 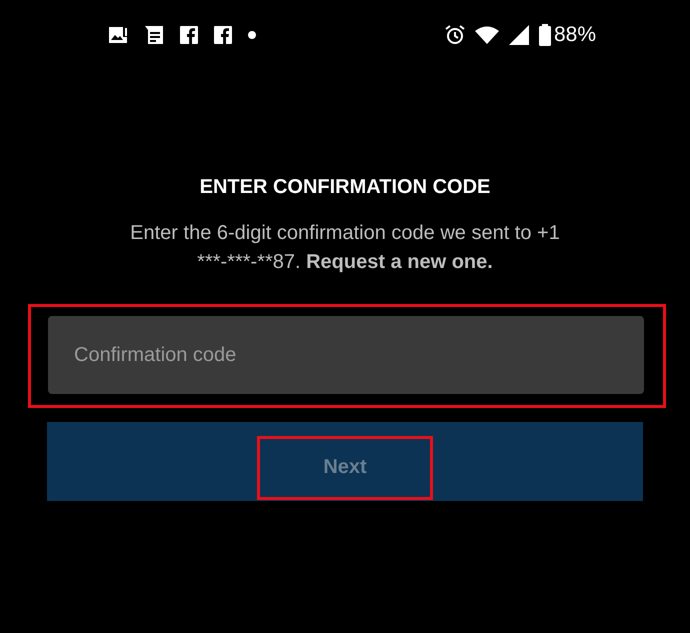 I want to click on battery-percentage: 88%, so click(x=575, y=35).